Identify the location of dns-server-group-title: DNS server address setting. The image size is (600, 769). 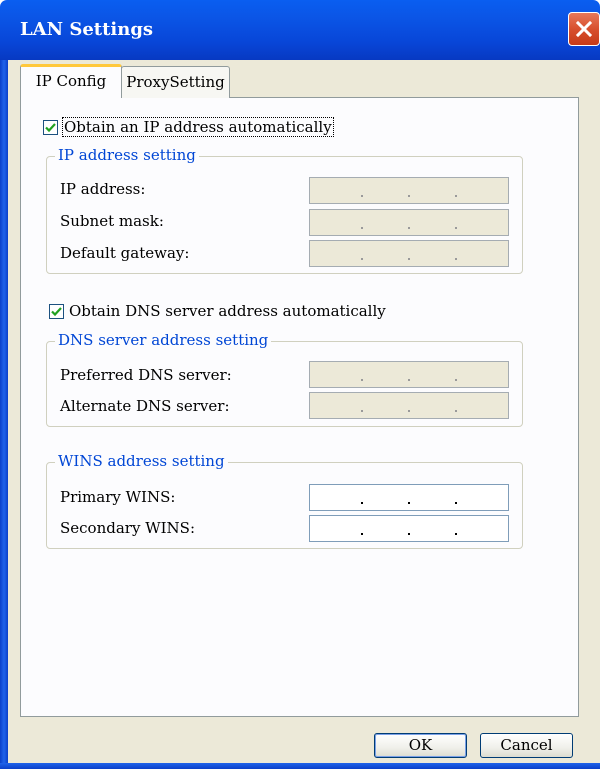
(163, 340).